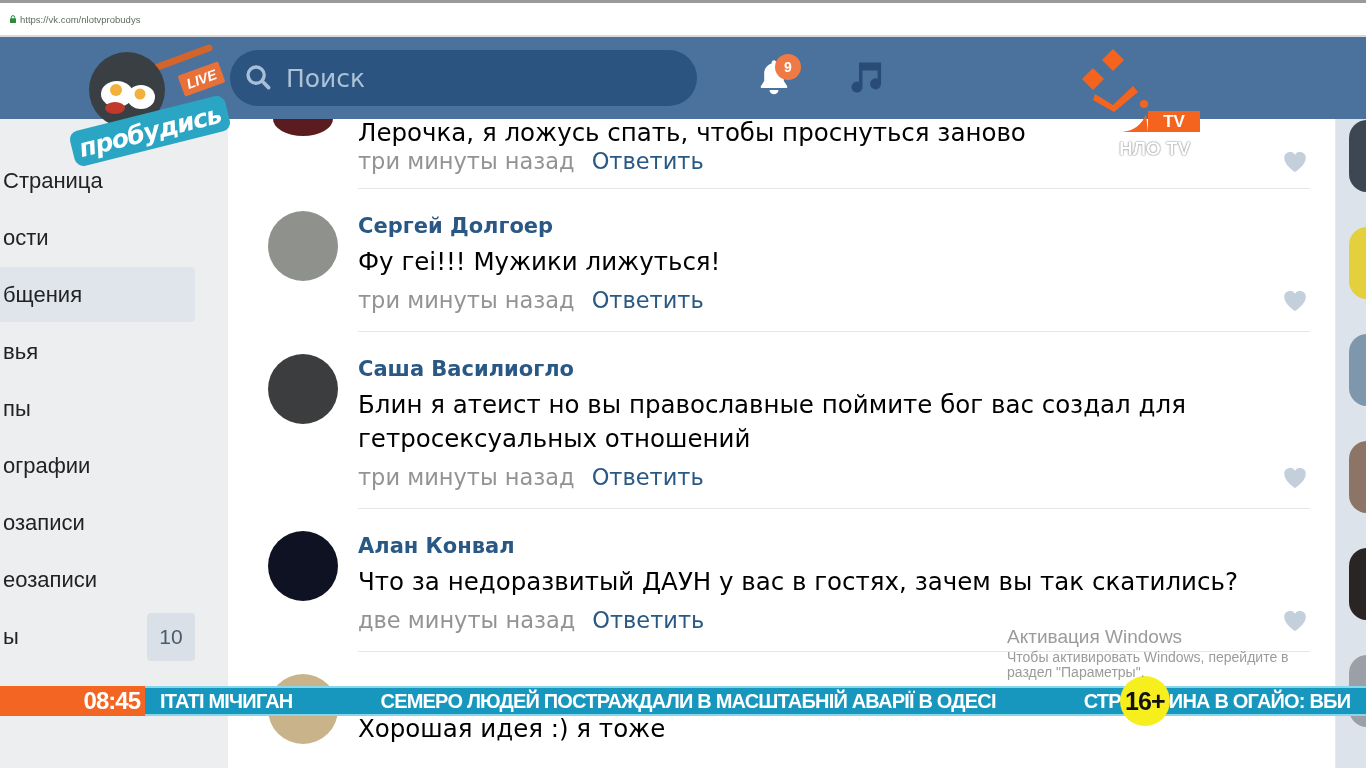 Image resolution: width=1366 pixels, height=768 pixels. I want to click on search-icon, so click(258, 77).